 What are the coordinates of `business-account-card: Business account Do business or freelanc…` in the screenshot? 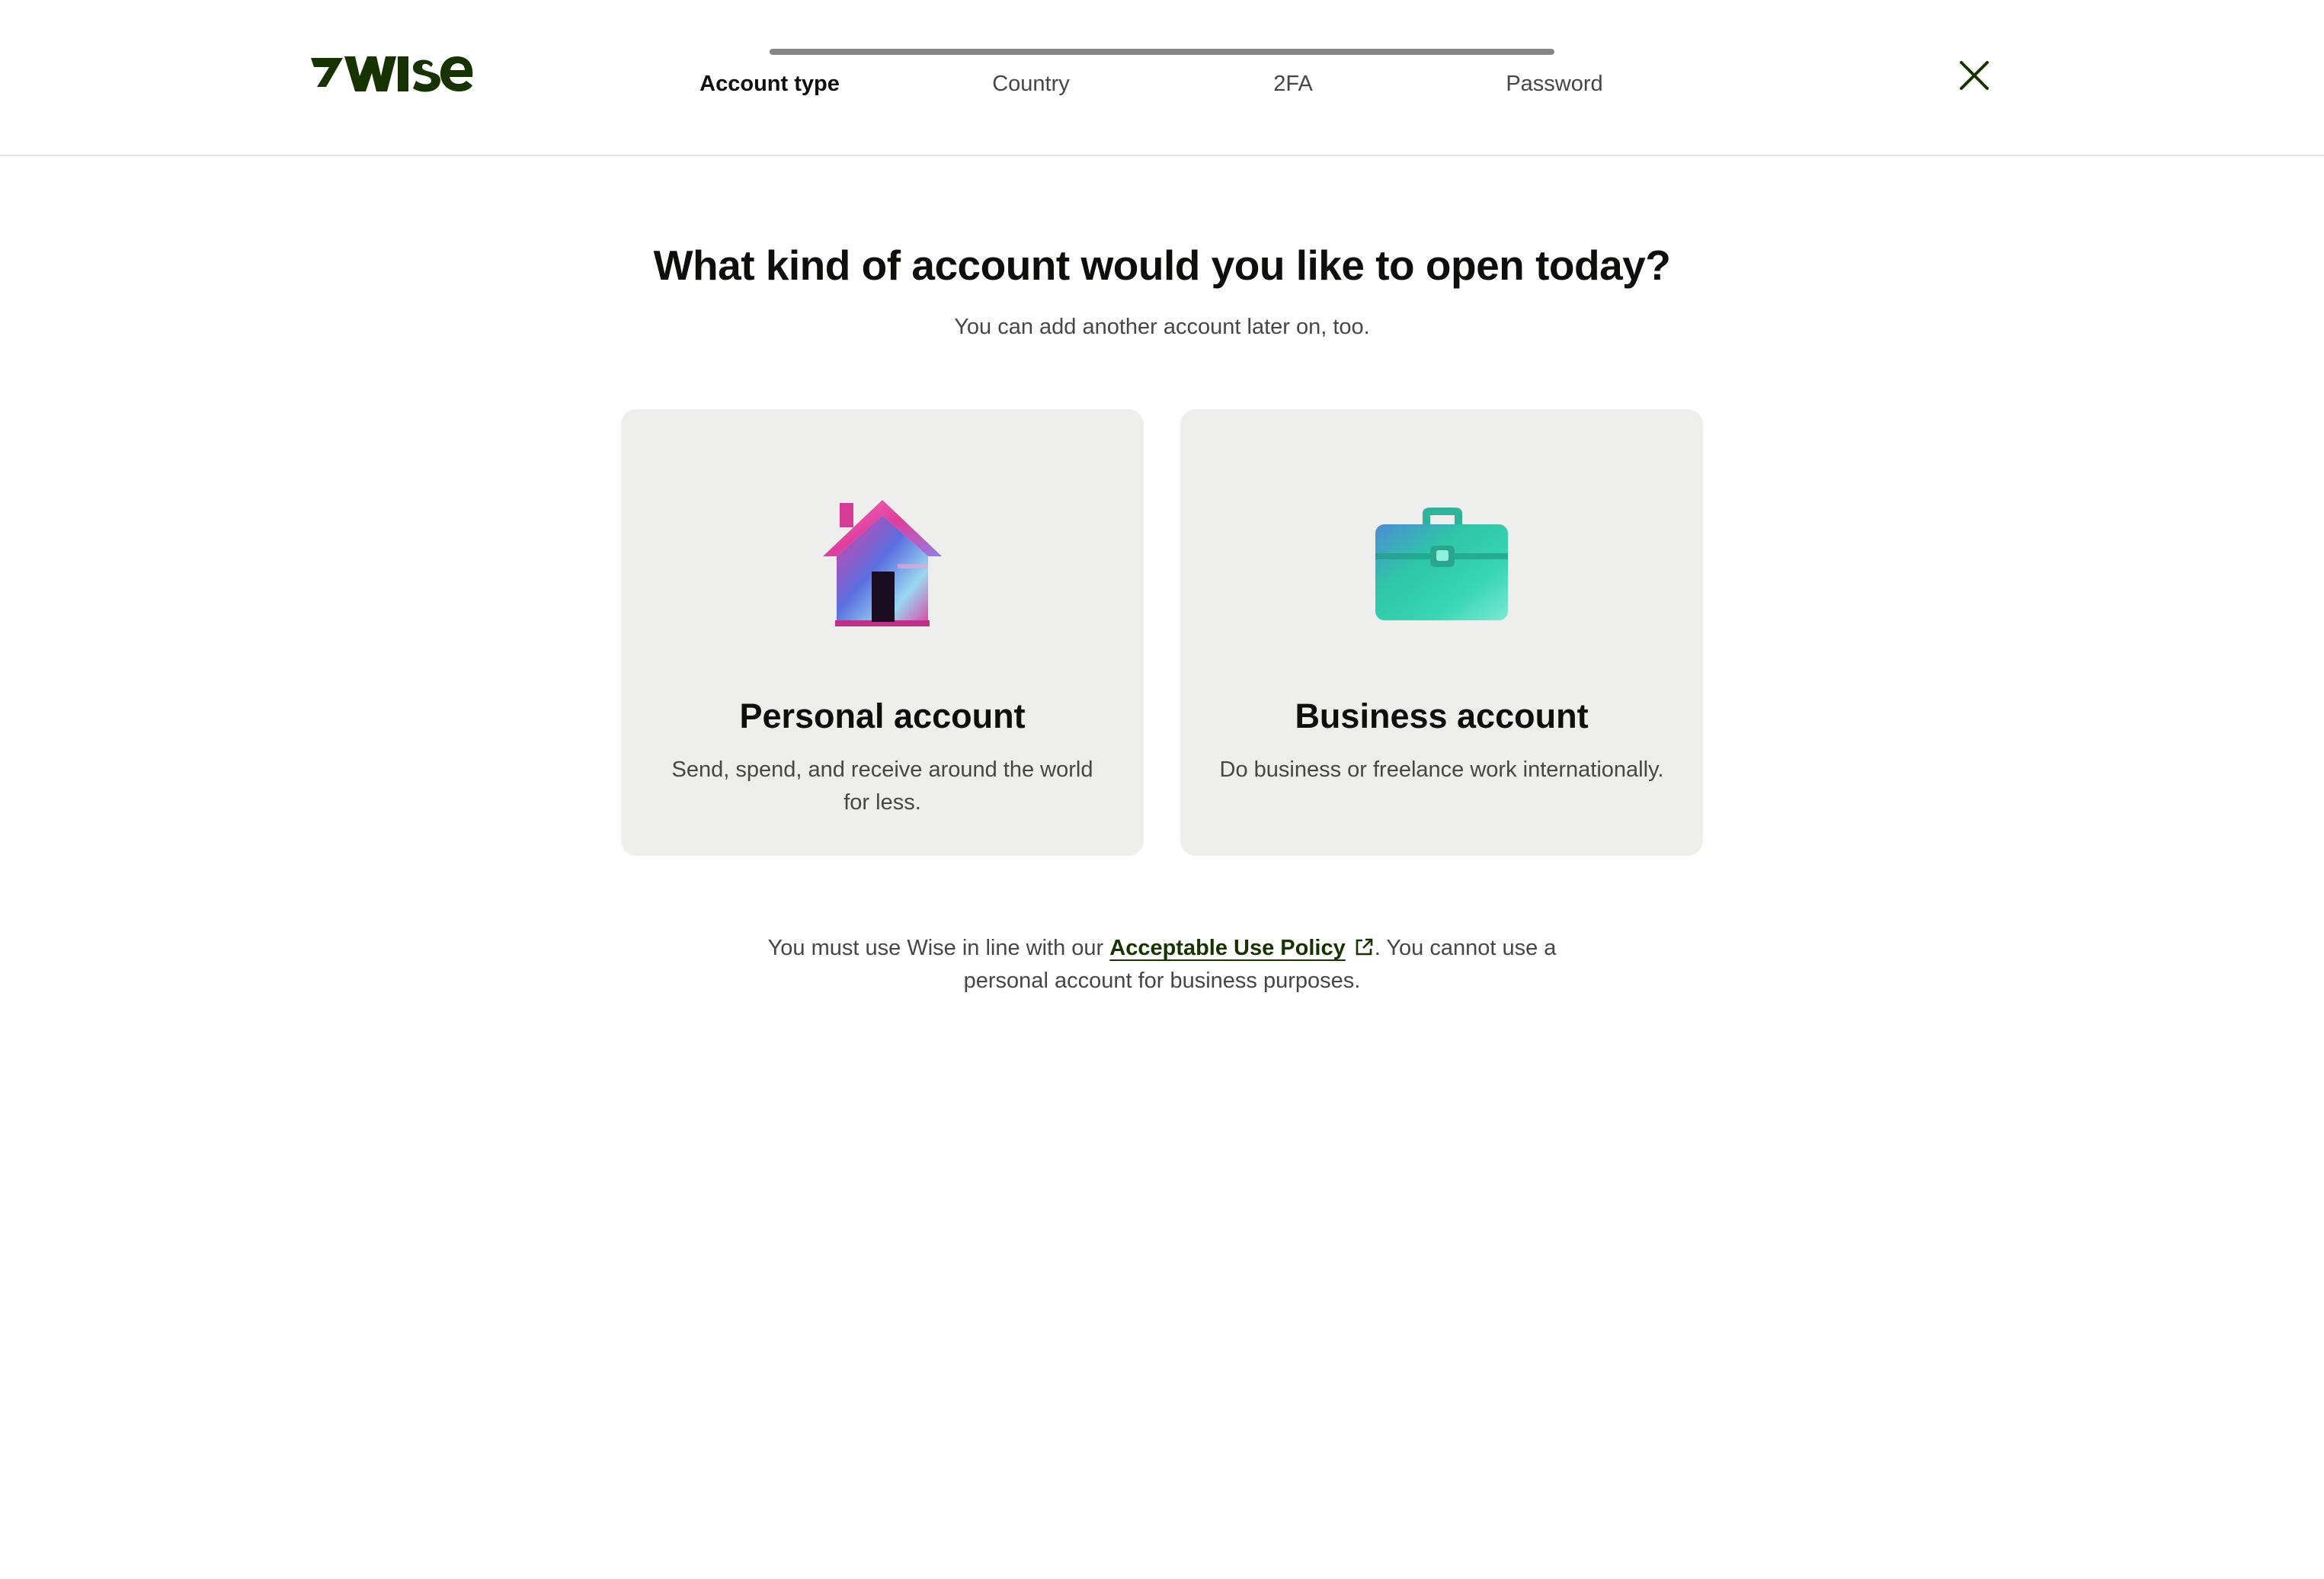 It's located at (1442, 632).